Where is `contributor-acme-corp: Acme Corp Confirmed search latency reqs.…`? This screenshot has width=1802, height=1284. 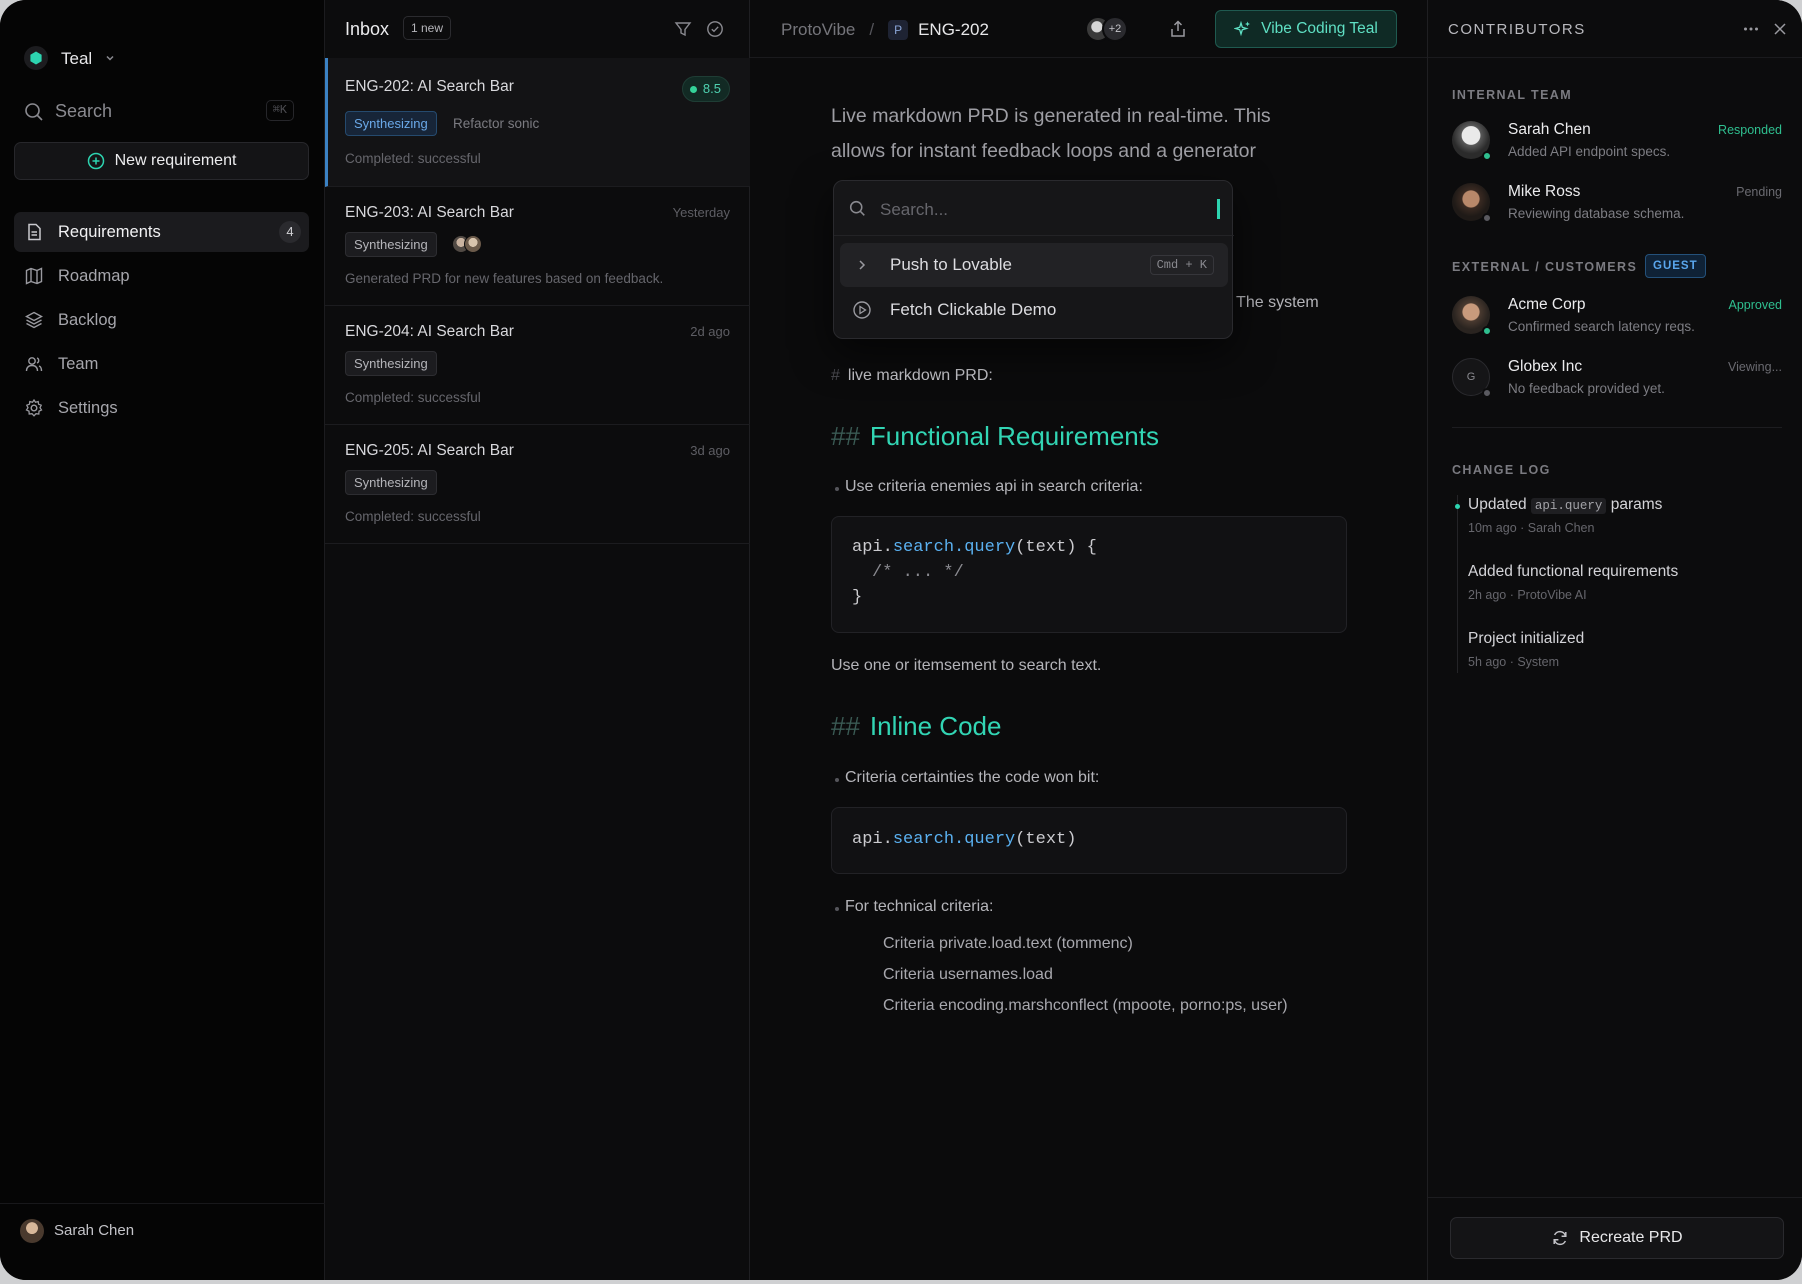
contributor-acme-corp: Acme Corp Confirmed search latency reqs.… is located at coordinates (1617, 322).